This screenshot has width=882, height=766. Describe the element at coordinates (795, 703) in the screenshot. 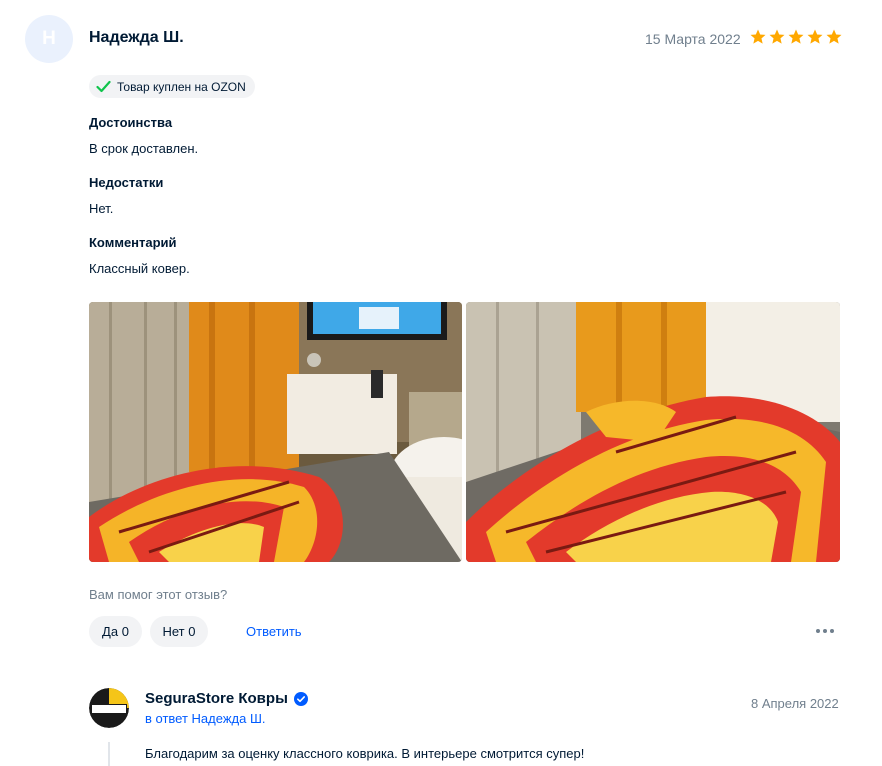

I see `reply-date: 8 Апреля 2022` at that location.